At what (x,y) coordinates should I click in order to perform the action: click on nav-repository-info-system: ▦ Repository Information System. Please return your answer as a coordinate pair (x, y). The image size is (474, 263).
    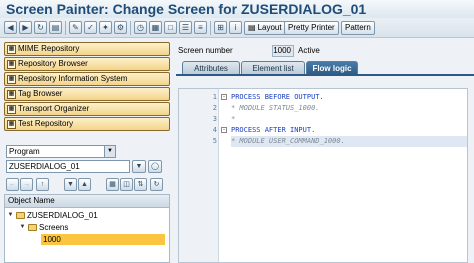
    Looking at the image, I should click on (87, 79).